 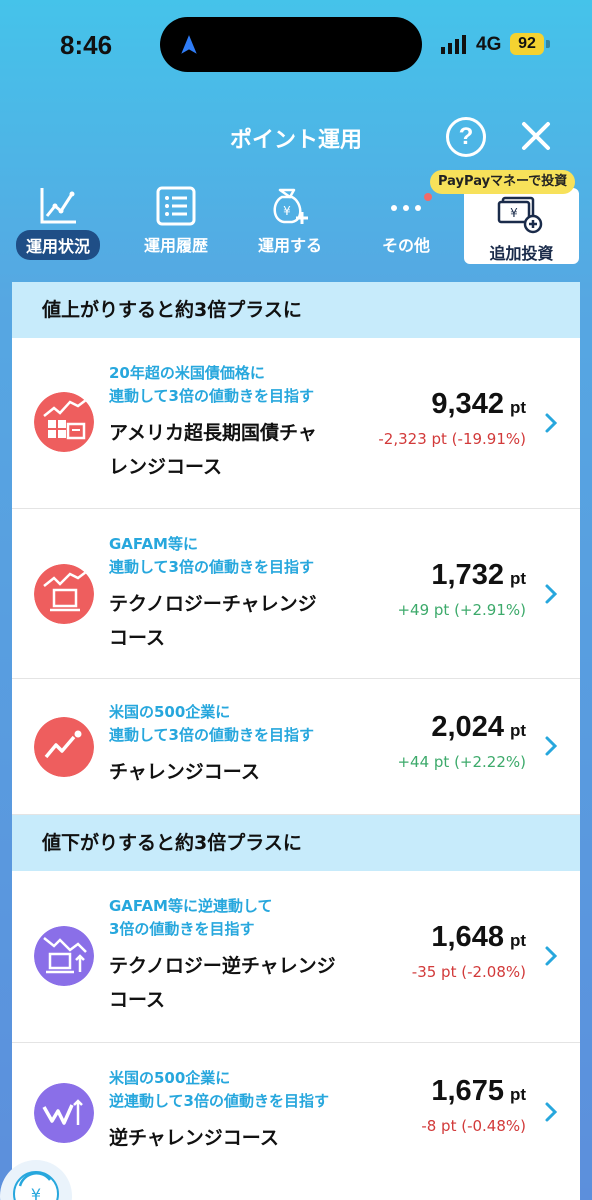 What do you see at coordinates (176, 206) in the screenshot?
I see `list-icon` at bounding box center [176, 206].